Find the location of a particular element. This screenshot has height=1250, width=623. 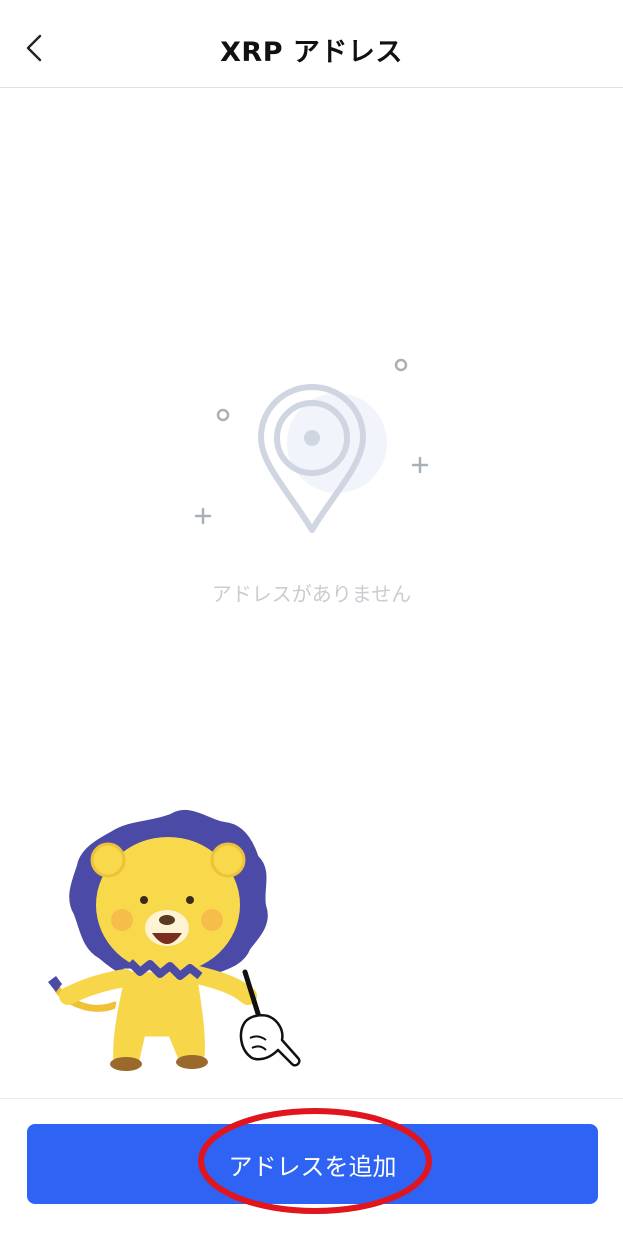

empty-state-message: アドレスがありません is located at coordinates (311, 594).